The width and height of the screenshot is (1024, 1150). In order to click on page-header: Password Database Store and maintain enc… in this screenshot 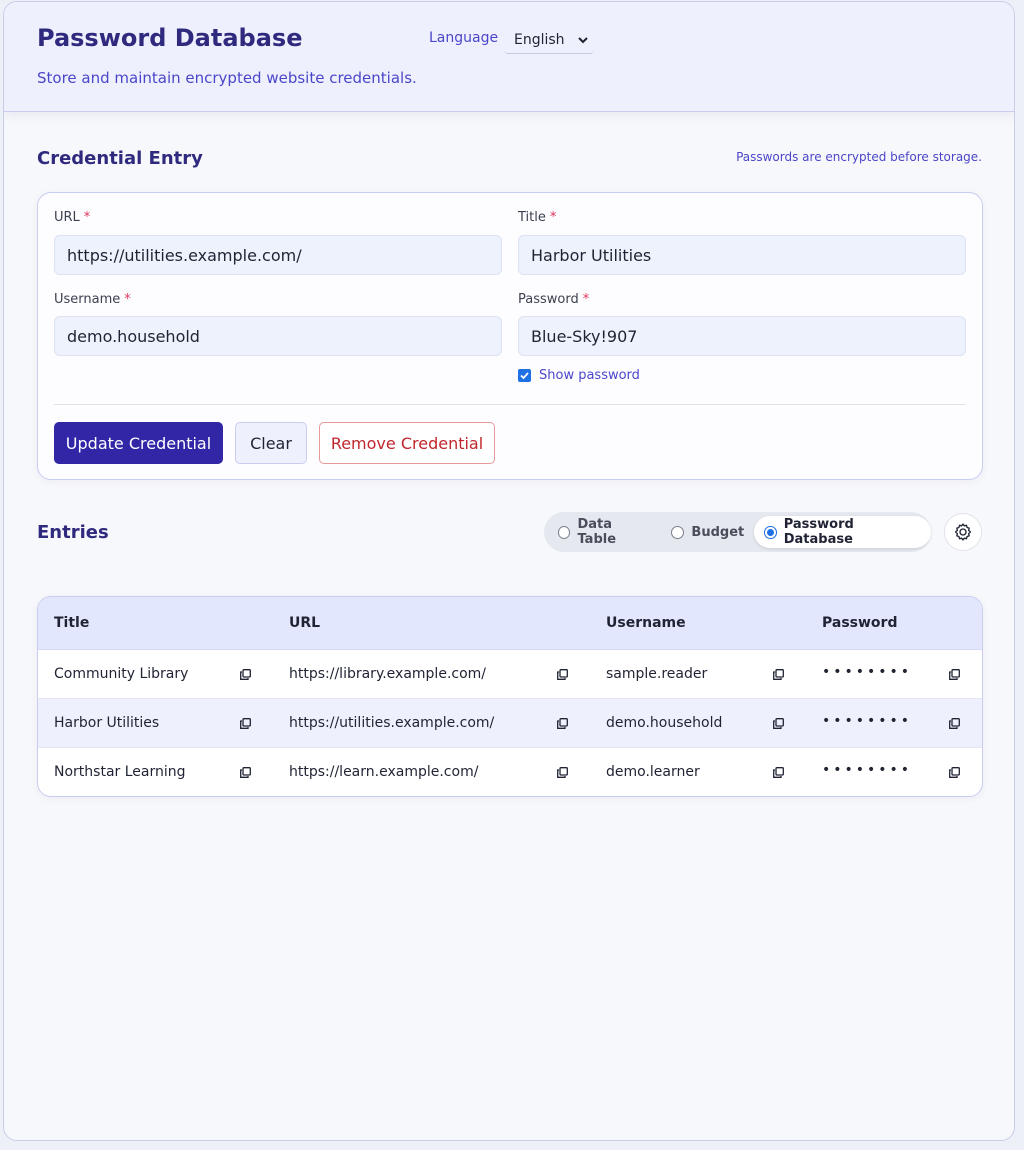, I will do `click(509, 57)`.